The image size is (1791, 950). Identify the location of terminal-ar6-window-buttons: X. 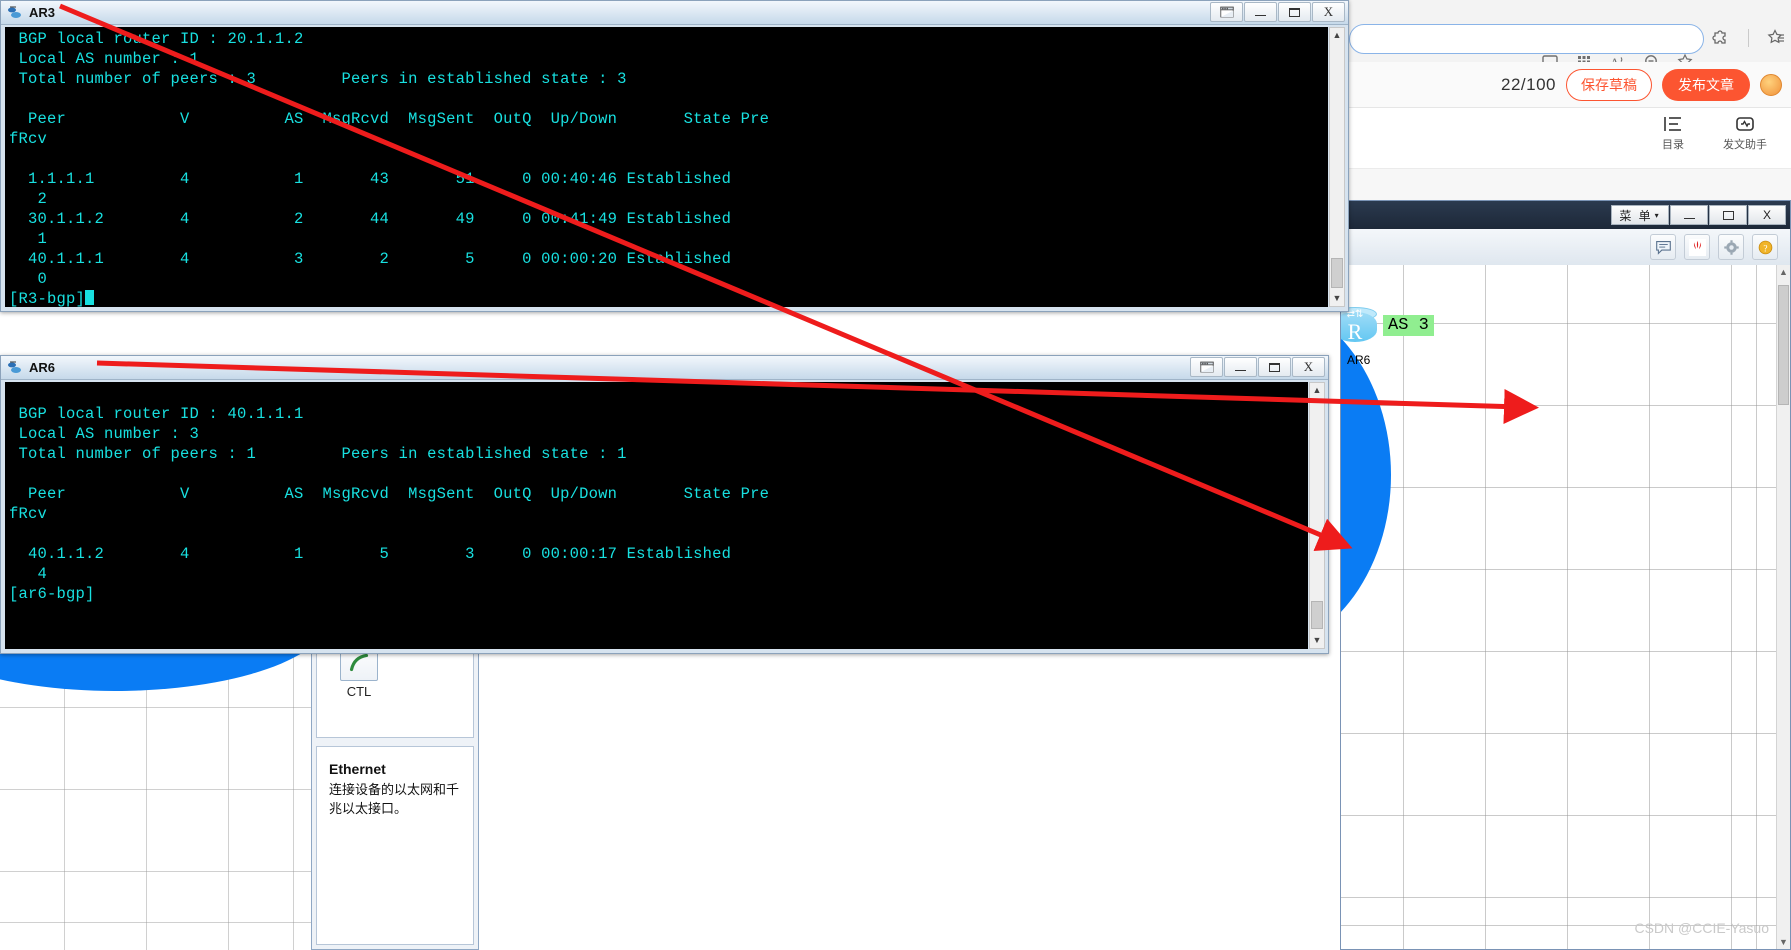
(1257, 367).